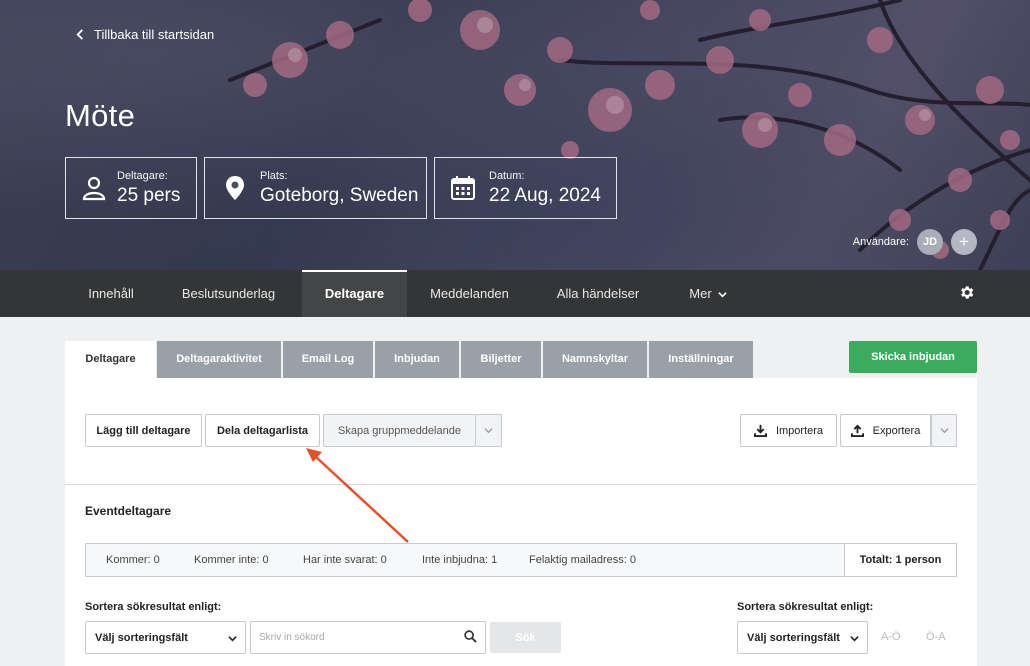  I want to click on add-user-button: +, so click(964, 242).